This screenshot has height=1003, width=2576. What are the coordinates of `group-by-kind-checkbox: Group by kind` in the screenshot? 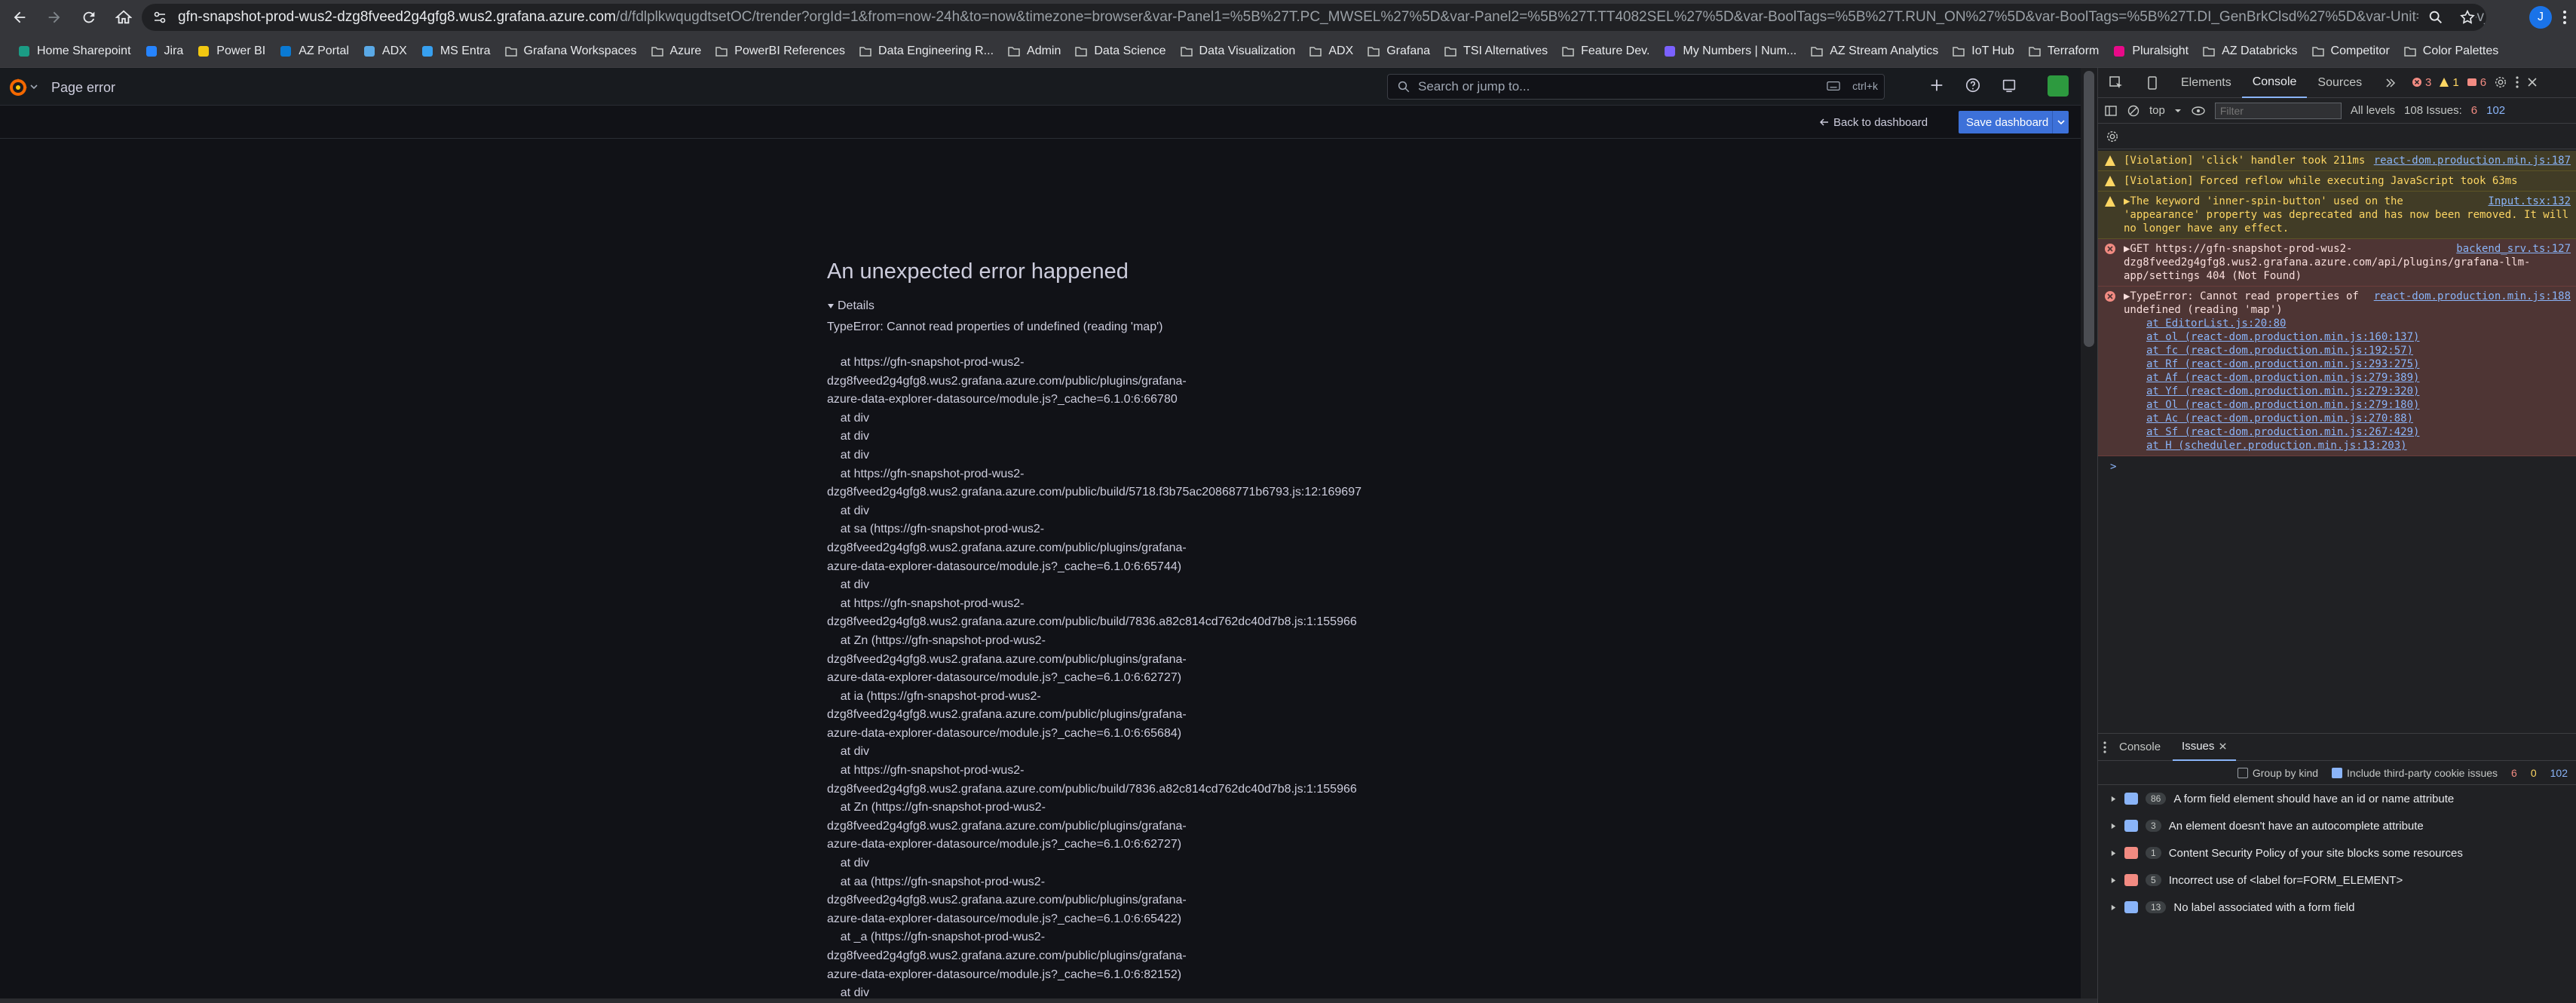 It's located at (2277, 773).